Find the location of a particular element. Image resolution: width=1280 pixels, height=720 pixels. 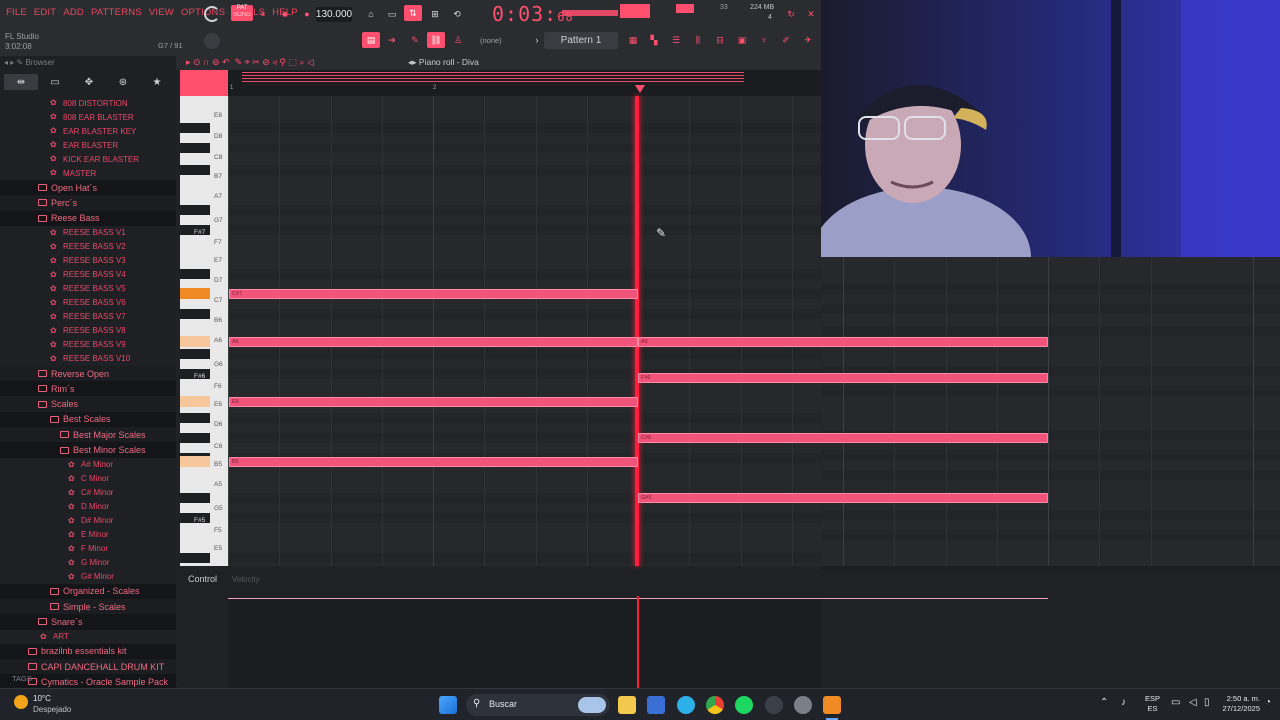

browser-item: ✿ D Minor is located at coordinates (88, 507).